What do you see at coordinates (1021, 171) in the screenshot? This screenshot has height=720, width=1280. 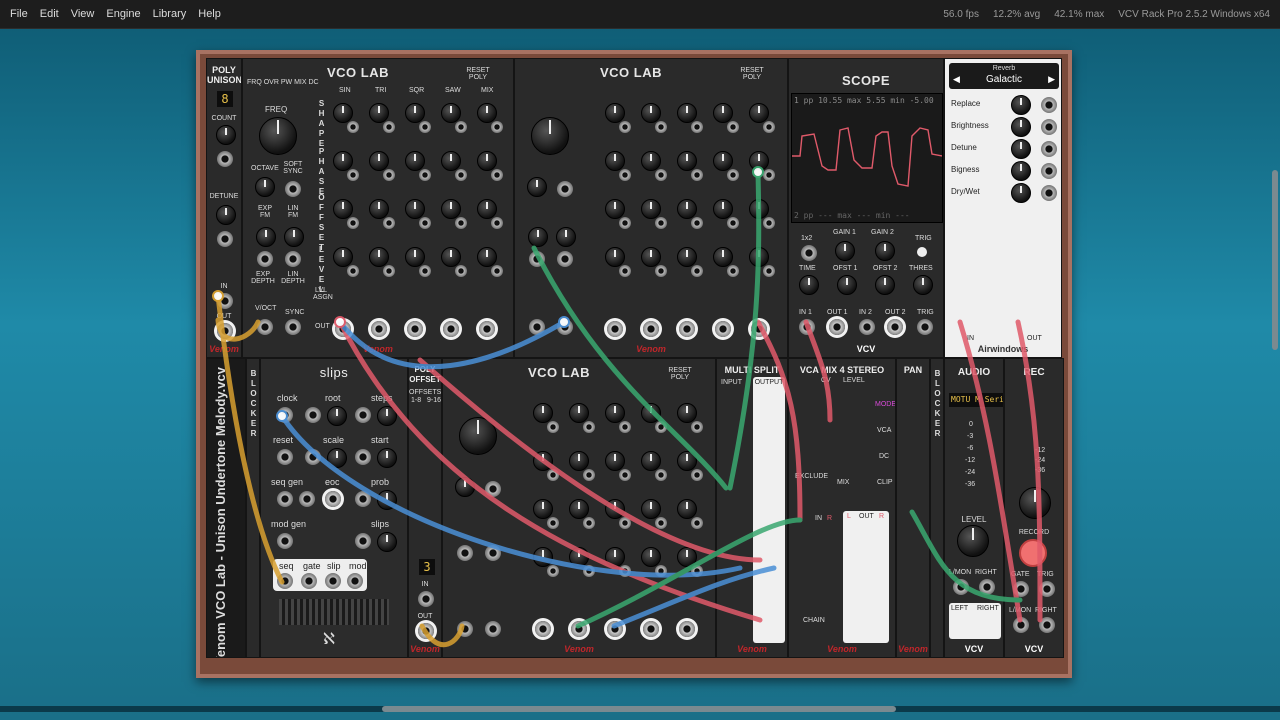 I see `bigness-knob` at bounding box center [1021, 171].